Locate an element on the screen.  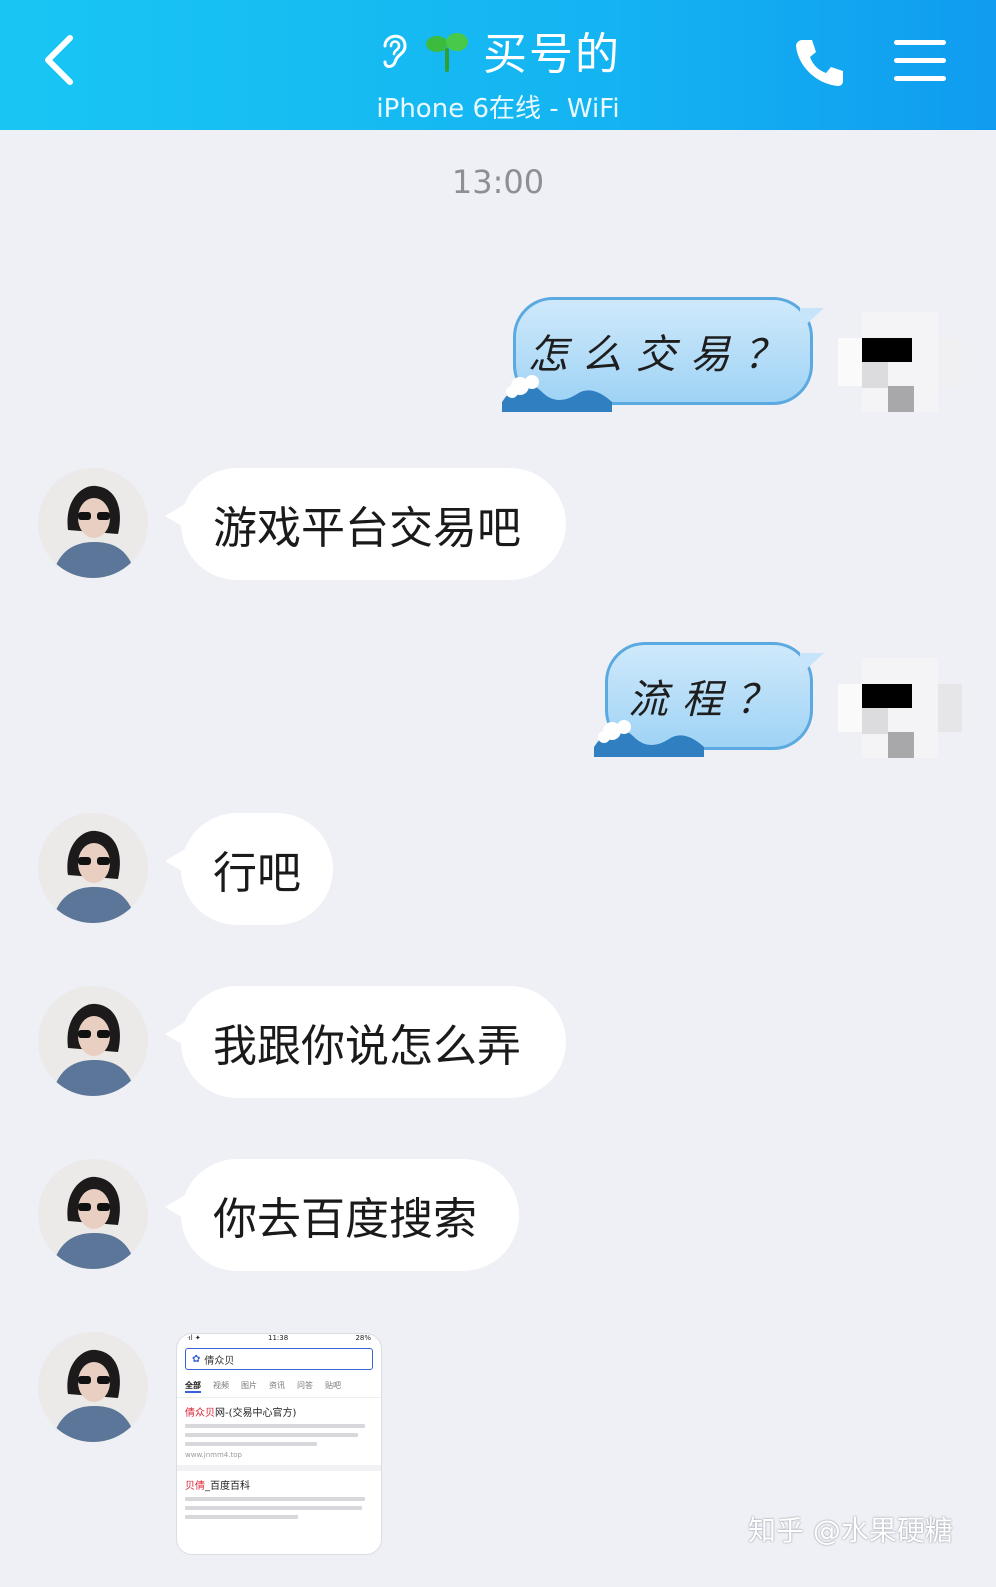
chat-header: 买号的 iPhone 6在线 - WiFi is located at coordinates (498, 65).